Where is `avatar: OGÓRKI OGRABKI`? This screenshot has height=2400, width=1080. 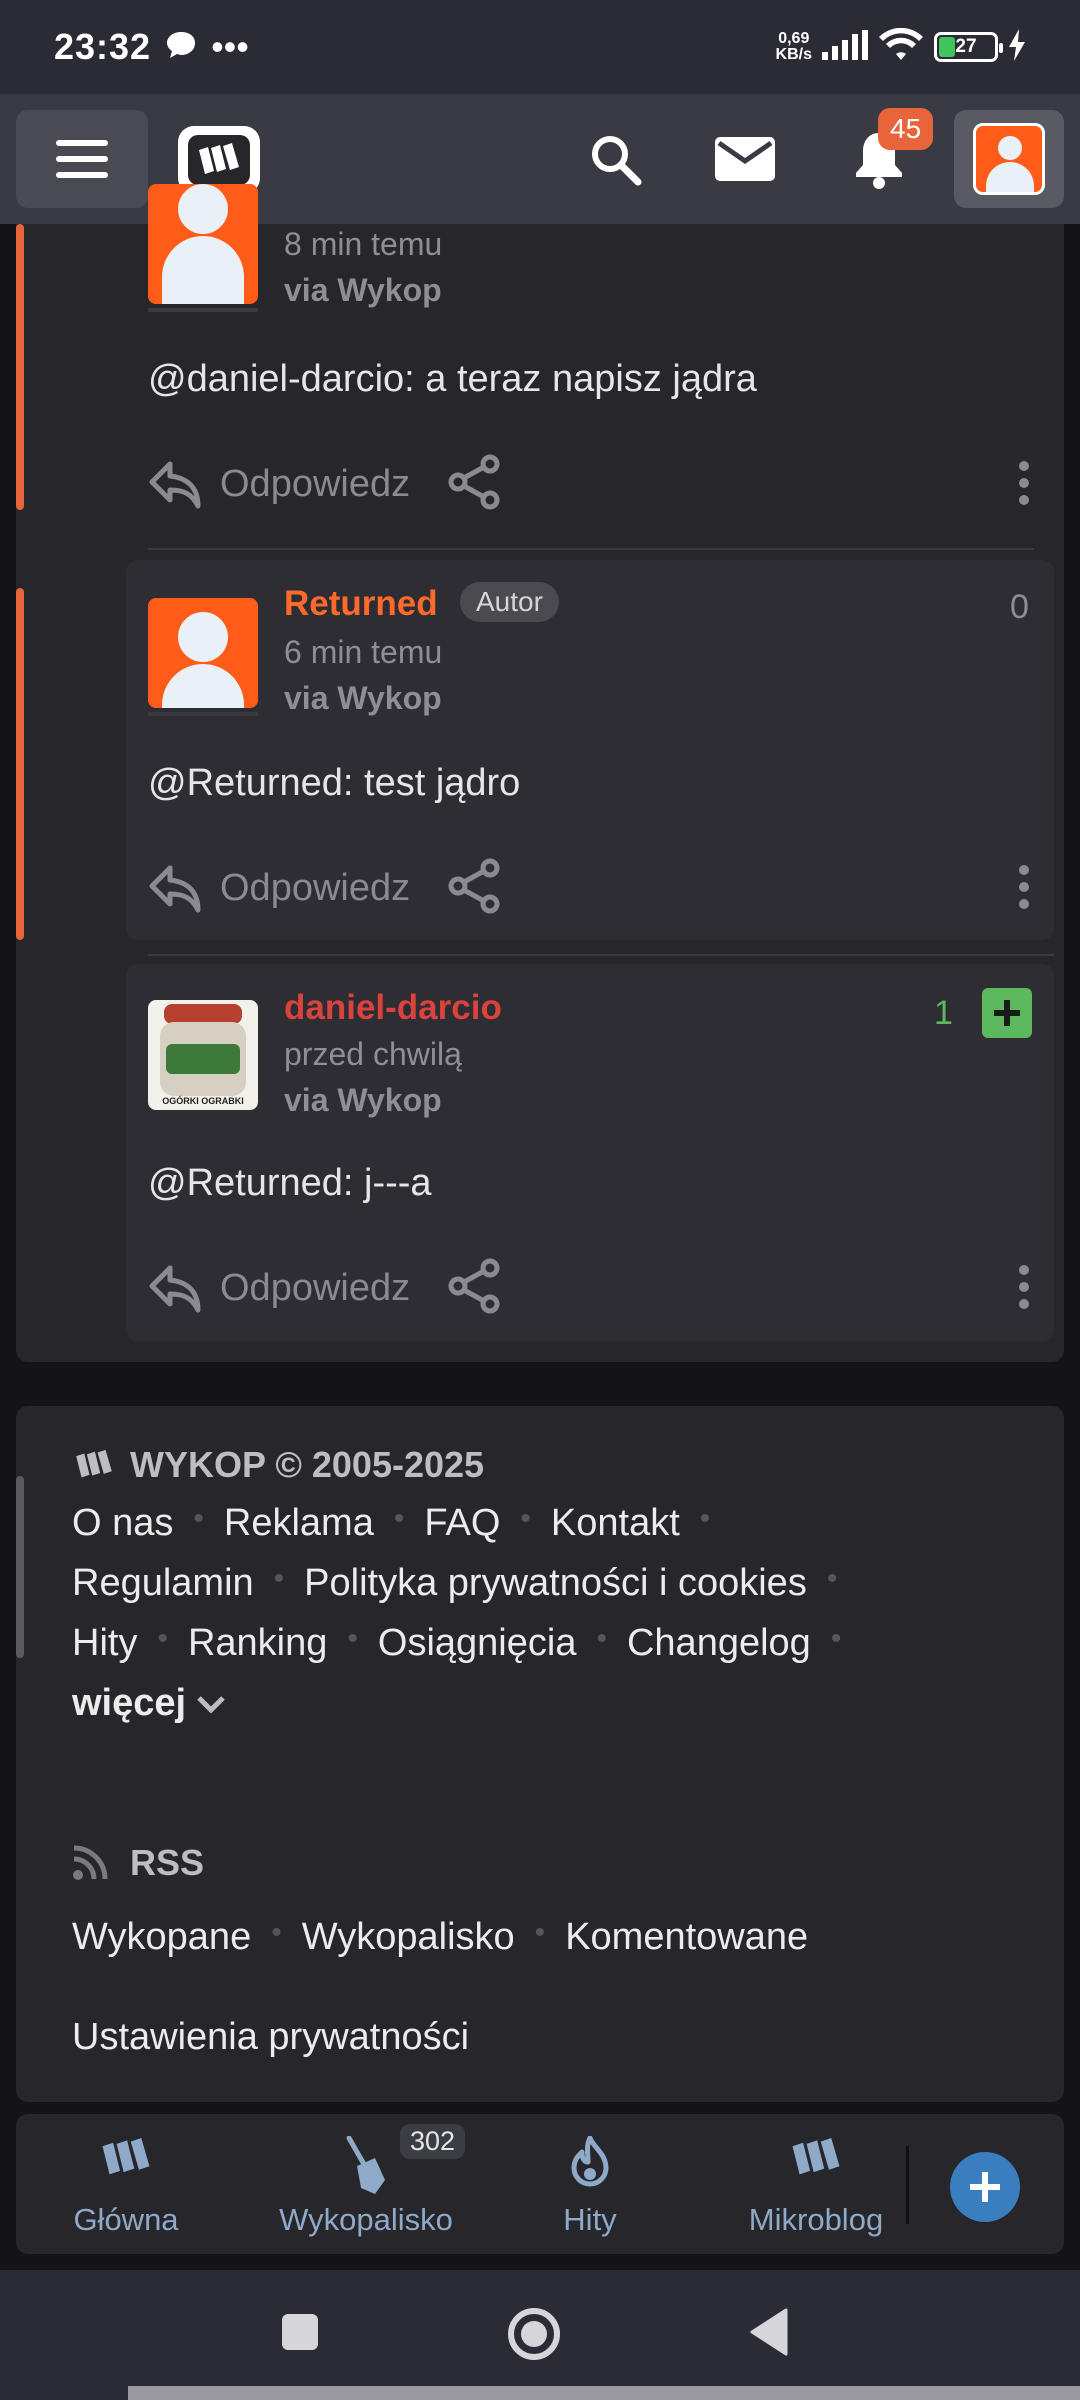 avatar: OGÓRKI OGRABKI is located at coordinates (203, 1055).